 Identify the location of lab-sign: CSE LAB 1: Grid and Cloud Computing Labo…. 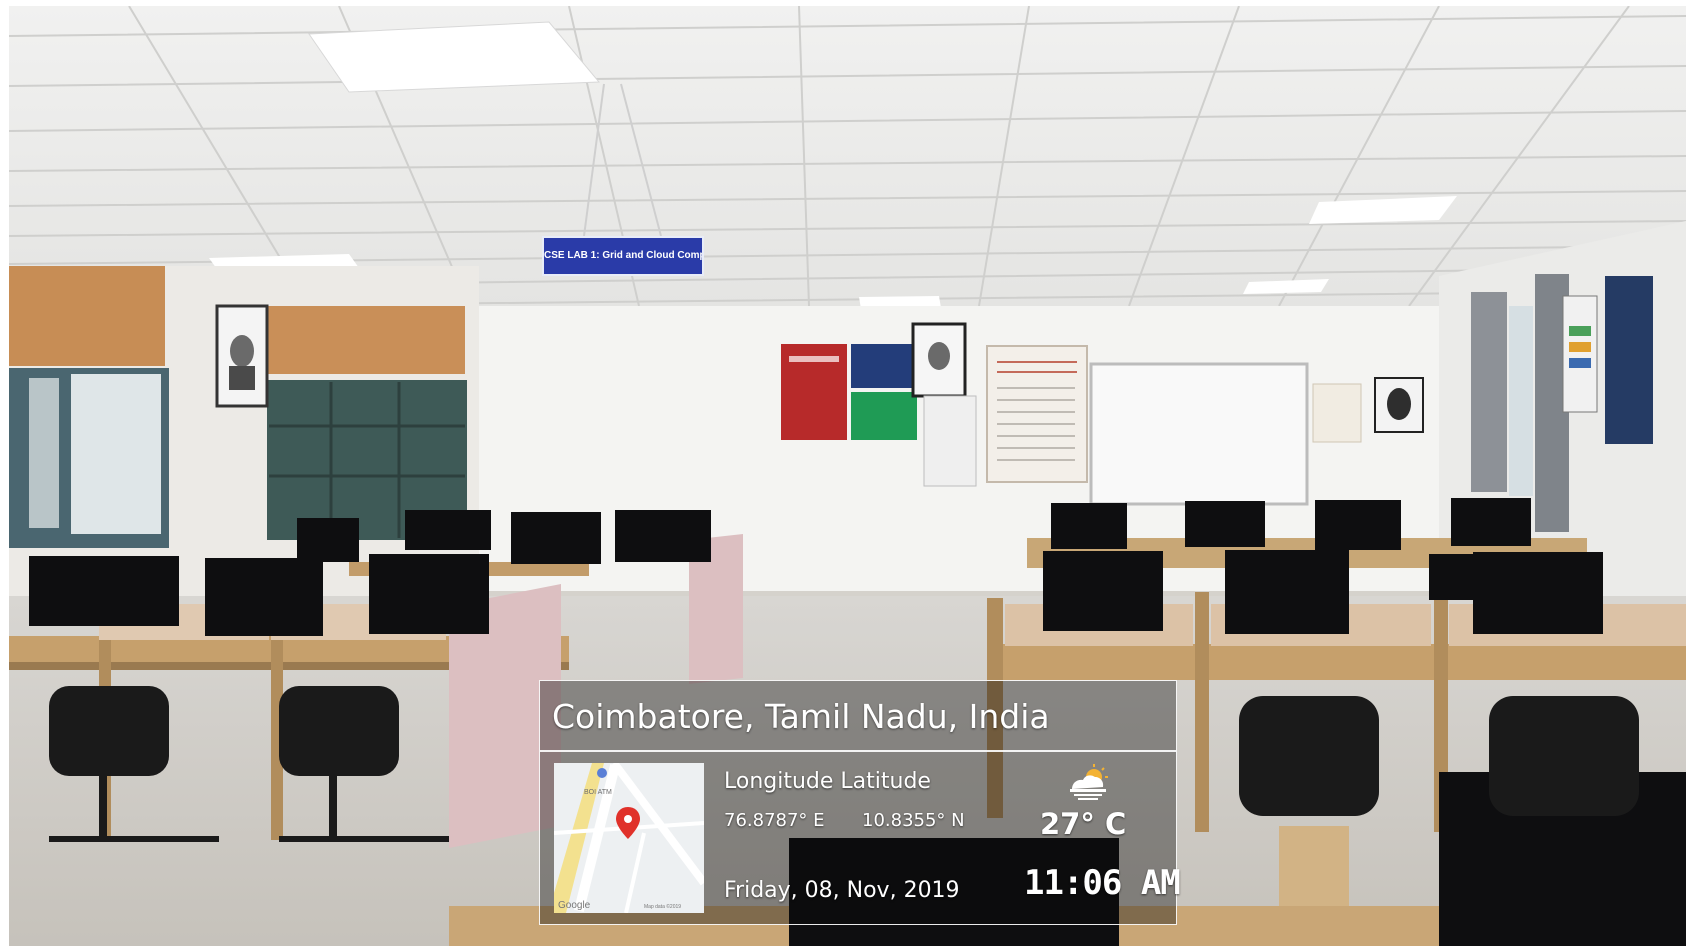
(623, 256).